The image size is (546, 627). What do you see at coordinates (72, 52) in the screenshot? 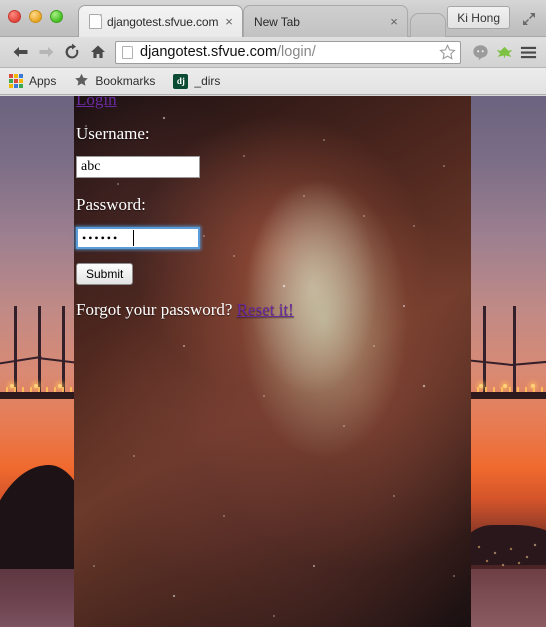
I see `reload-icon` at bounding box center [72, 52].